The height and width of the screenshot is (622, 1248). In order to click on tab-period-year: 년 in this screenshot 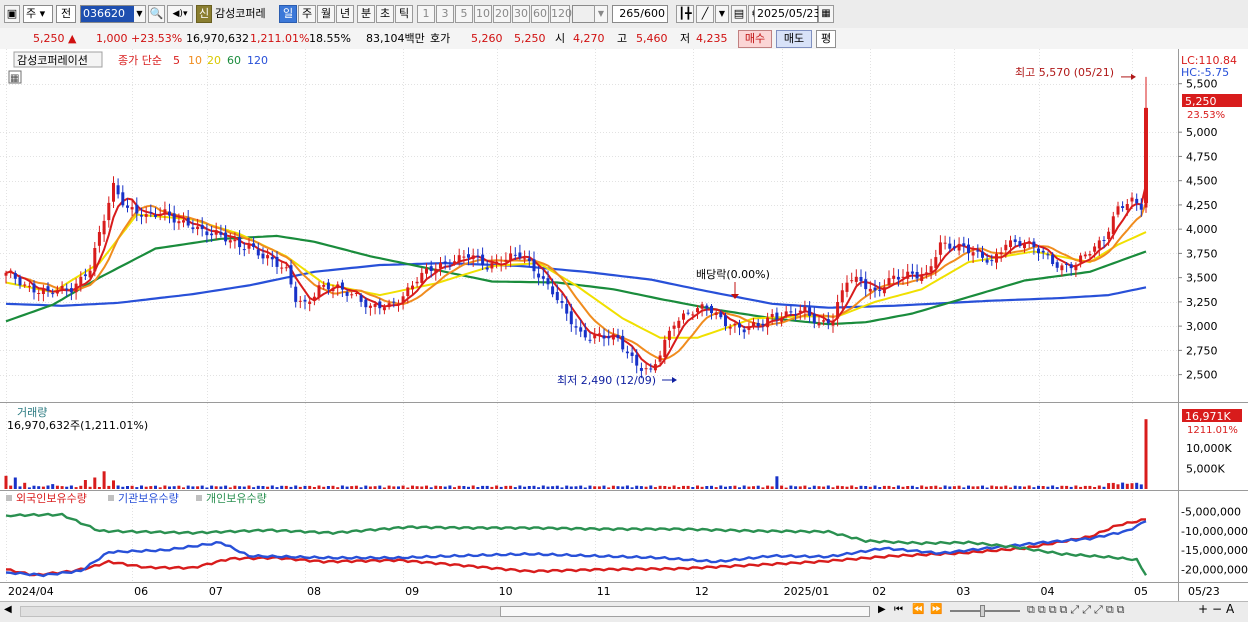, I will do `click(345, 14)`.